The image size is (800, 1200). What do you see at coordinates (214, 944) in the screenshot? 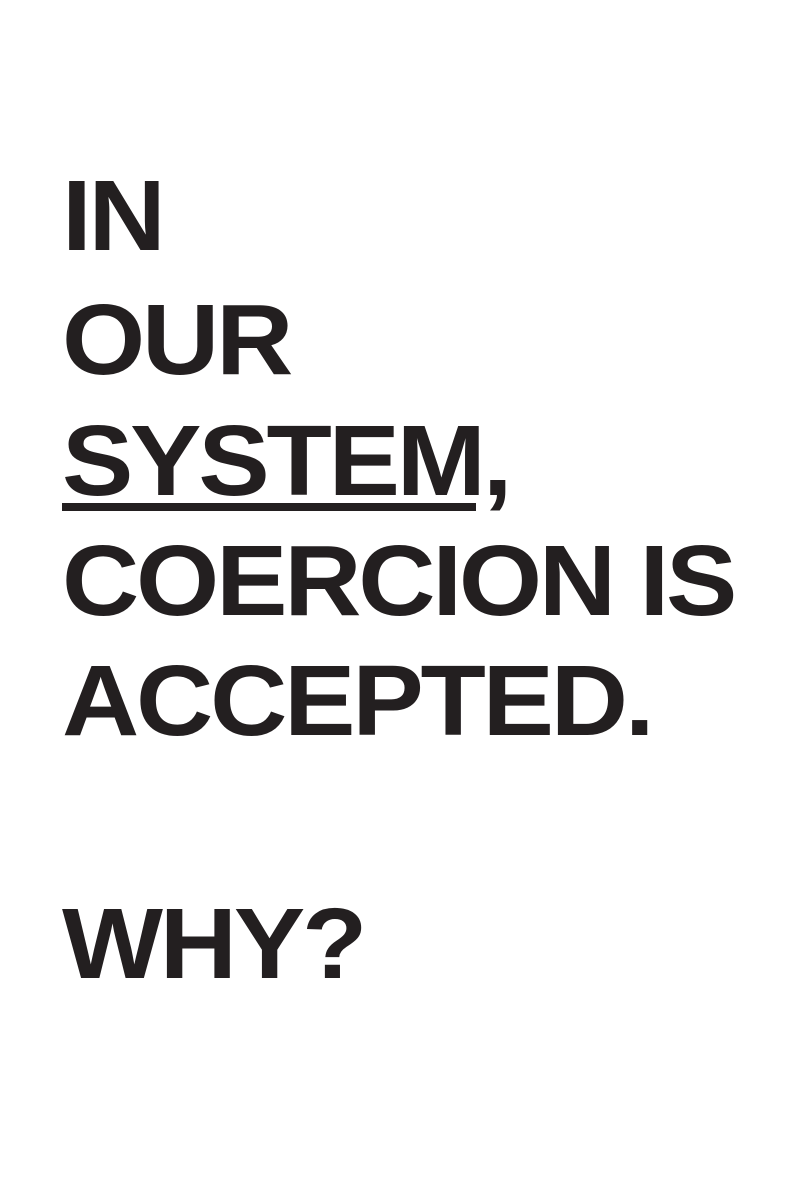
I see `question-why: WHY?` at bounding box center [214, 944].